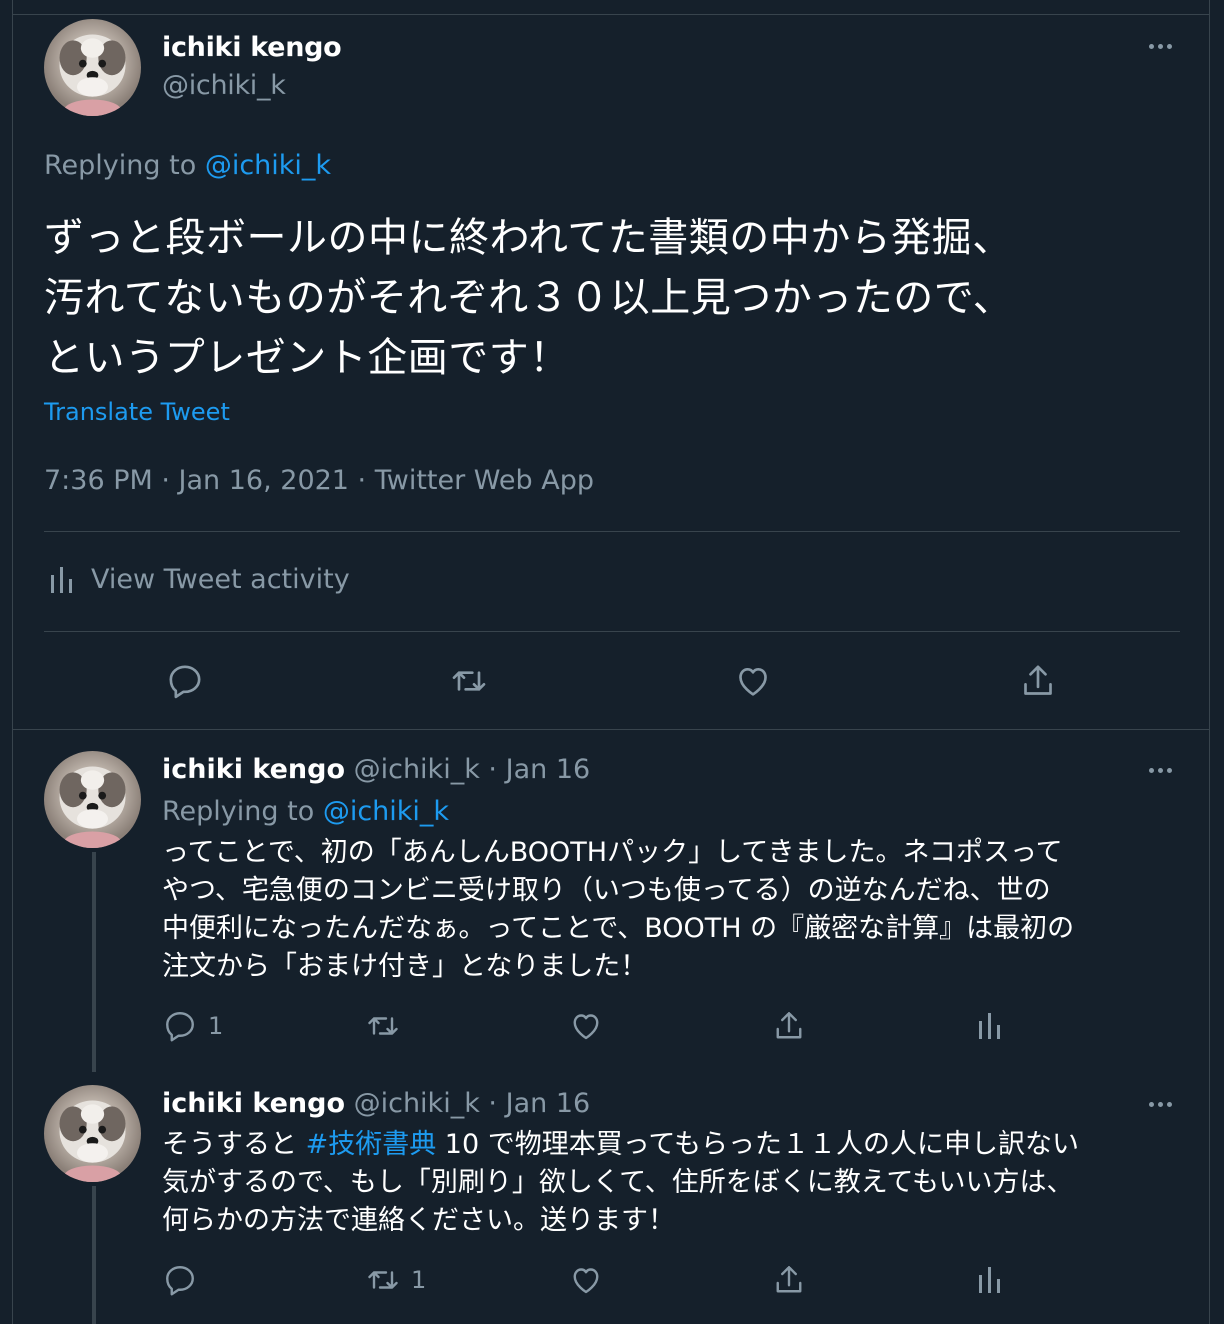 This screenshot has height=1324, width=1224. I want to click on reply-count: 1, so click(216, 1026).